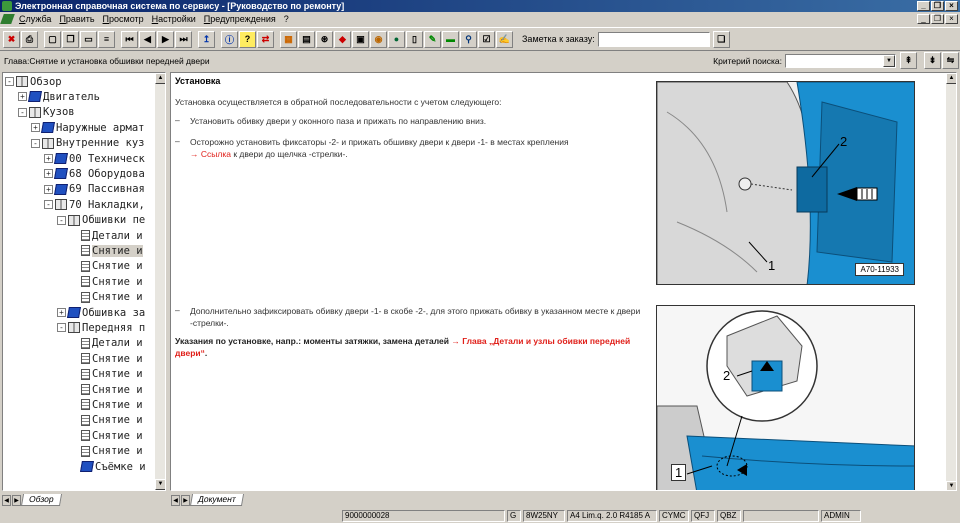 Image resolution: width=960 pixels, height=523 pixels. What do you see at coordinates (174, 19) in the screenshot?
I see `menu-settings: Настройки` at bounding box center [174, 19].